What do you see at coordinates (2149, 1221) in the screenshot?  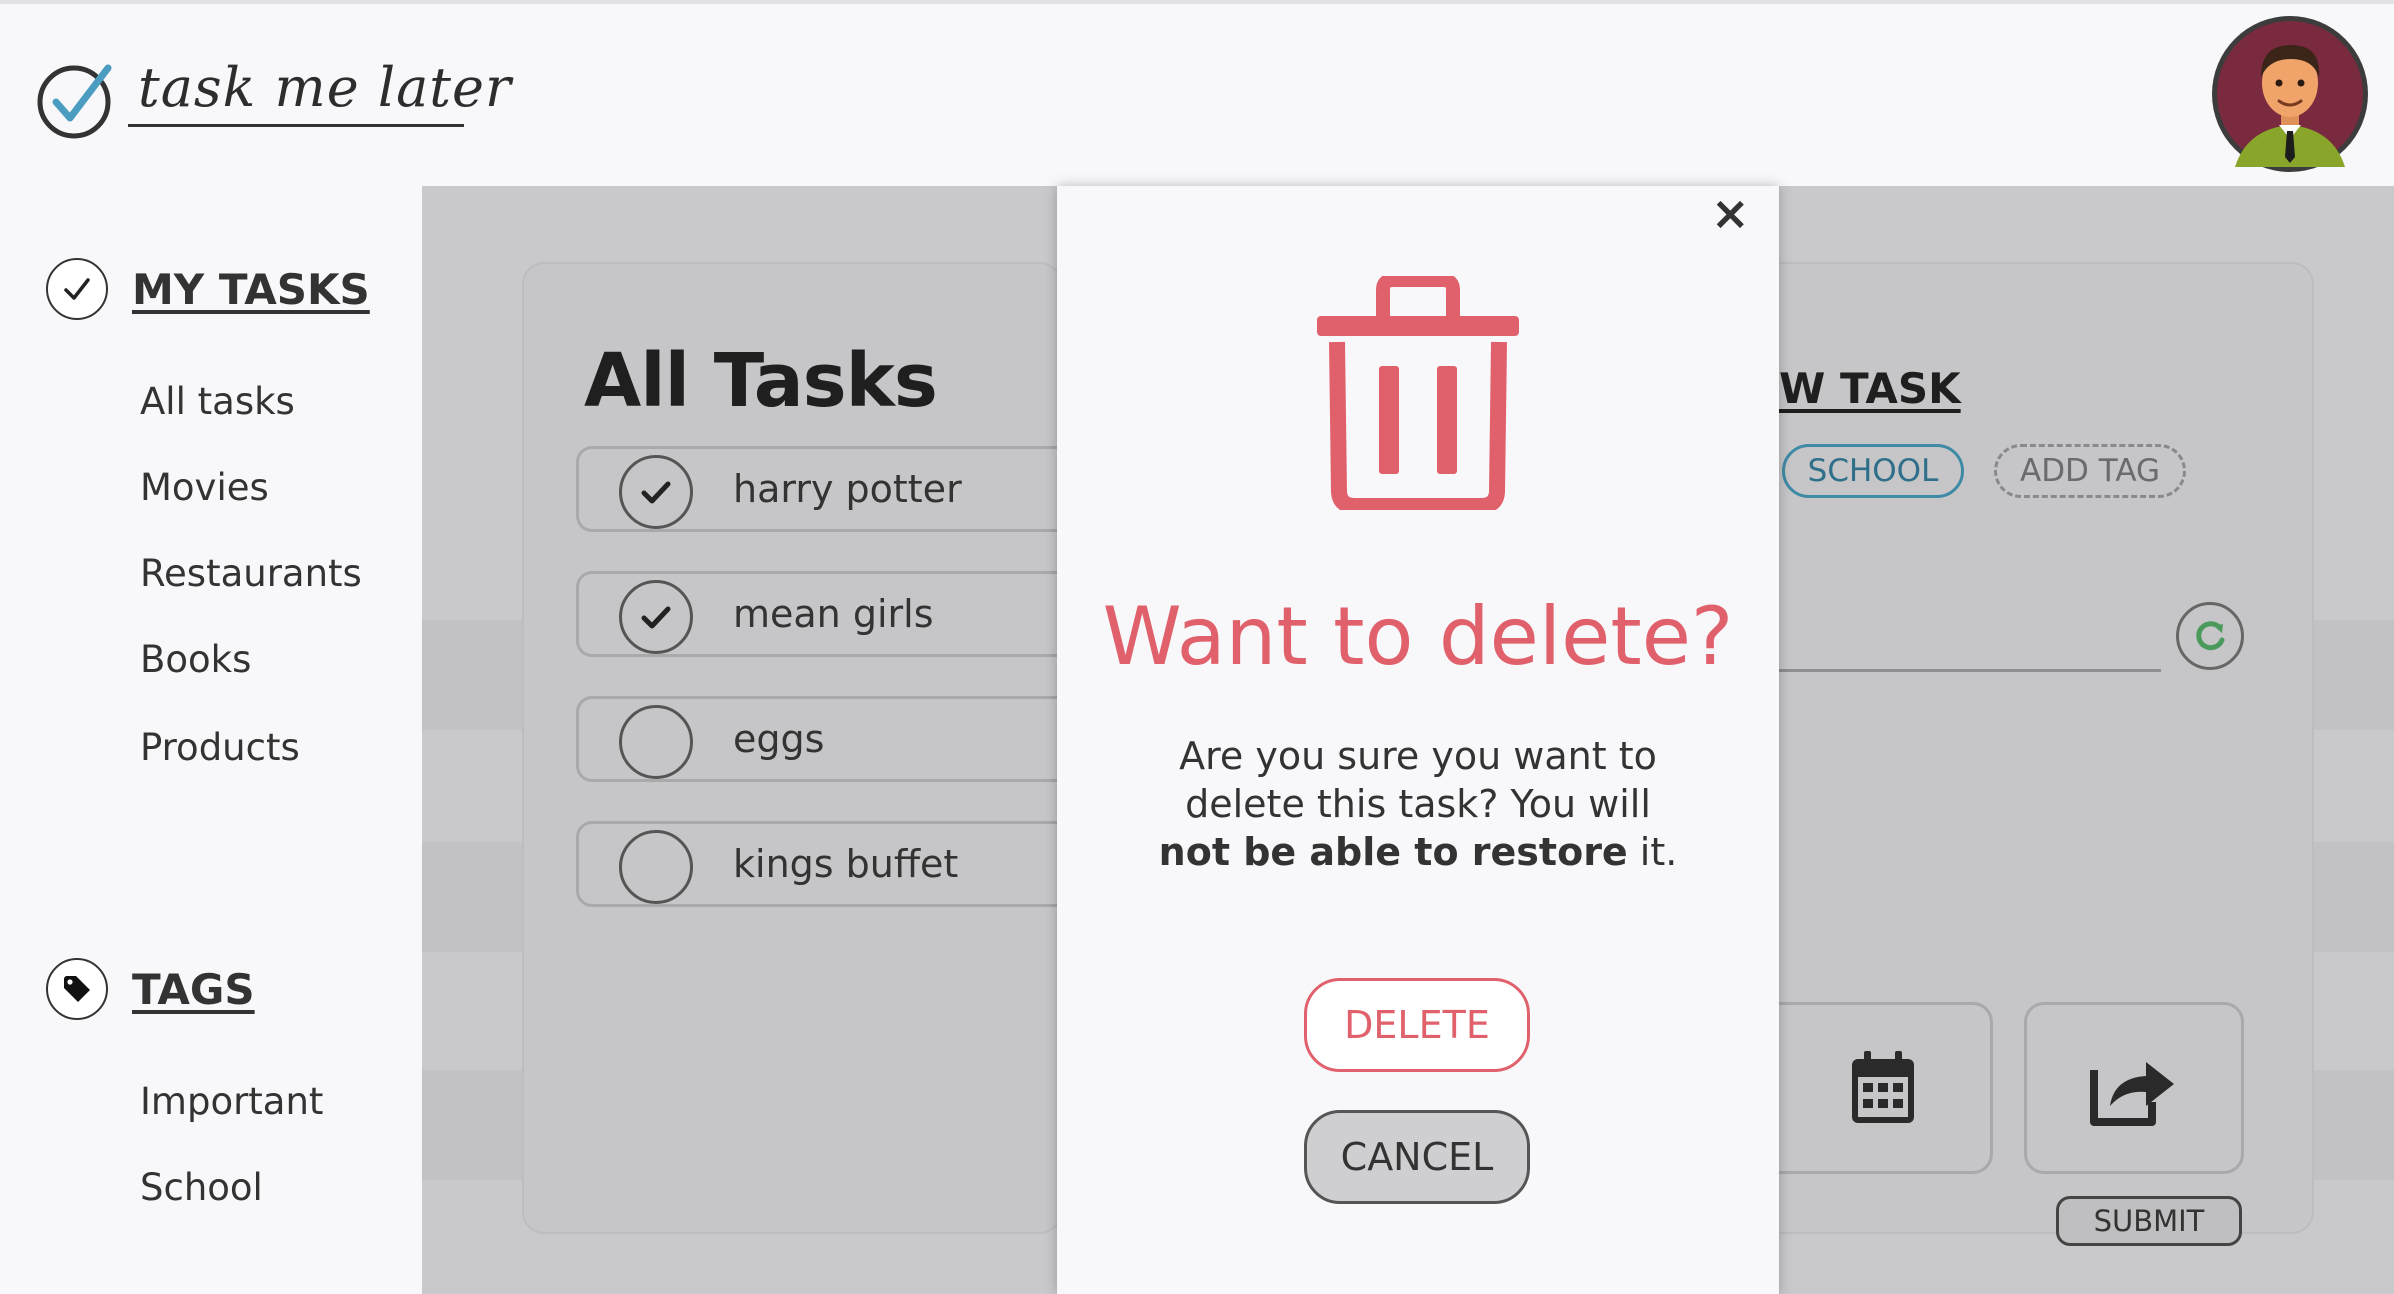 I see `submit-button: SUBMIT` at bounding box center [2149, 1221].